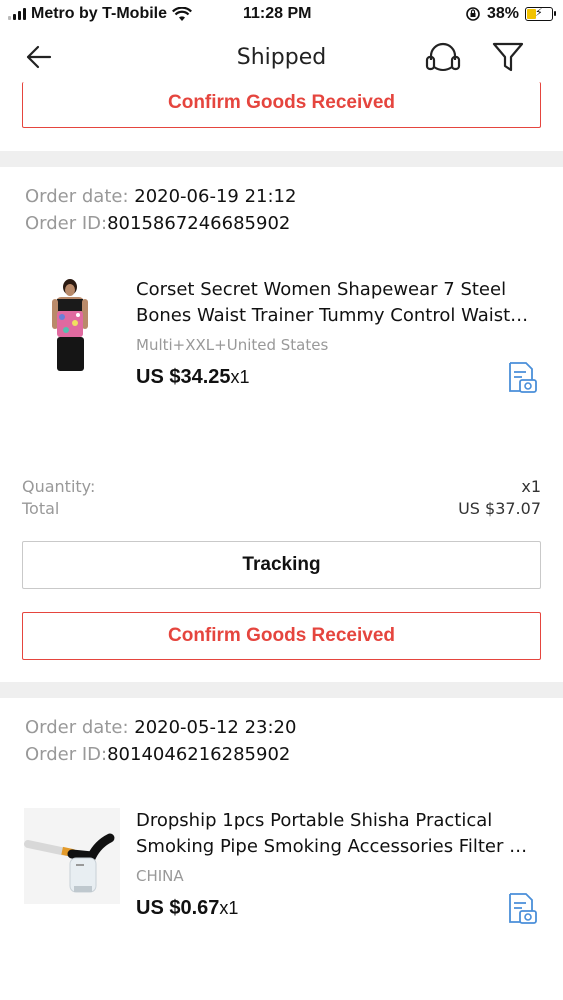 The width and height of the screenshot is (563, 1000). I want to click on product-price: US $0.67x1, so click(187, 908).